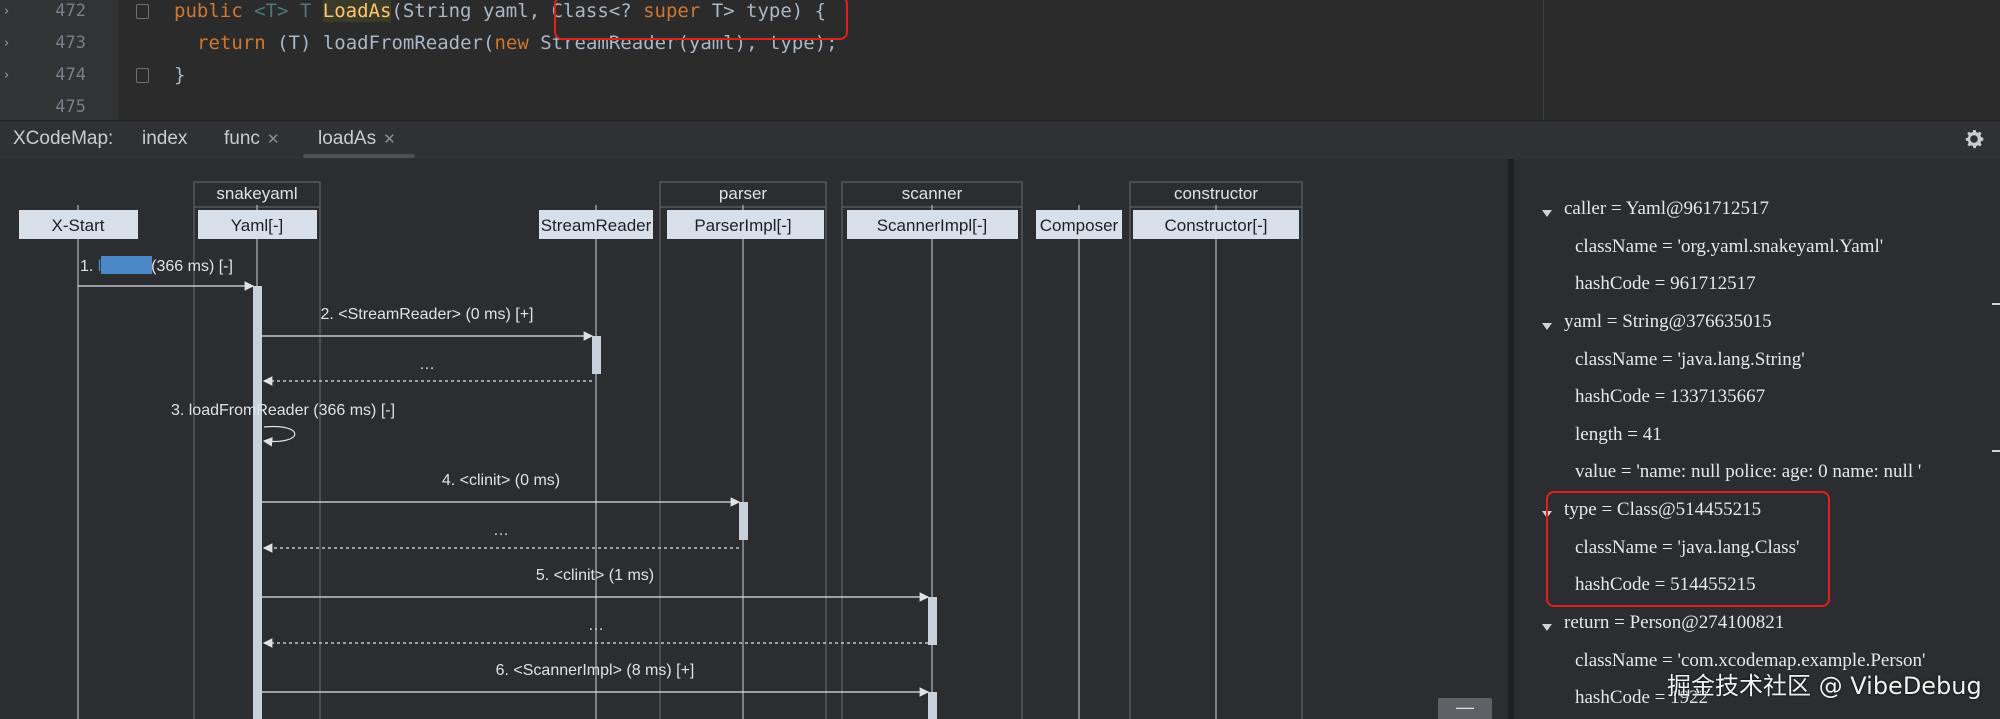 The image size is (2000, 719). Describe the element at coordinates (164, 139) in the screenshot. I see `tab-index: index` at that location.